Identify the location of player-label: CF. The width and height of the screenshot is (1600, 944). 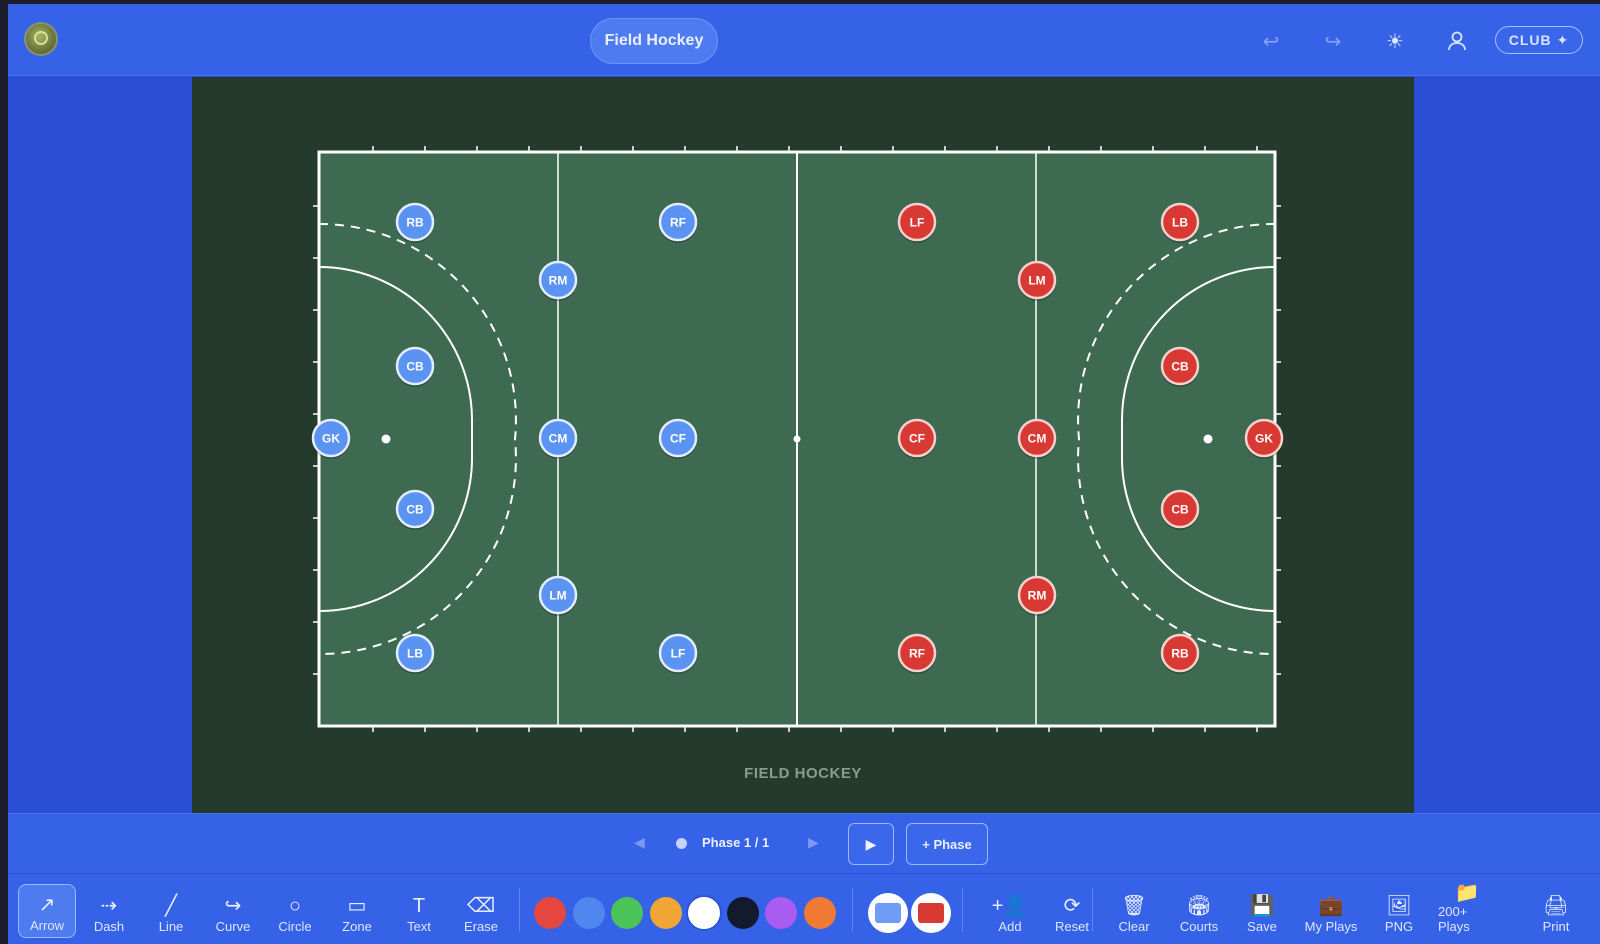
(917, 439).